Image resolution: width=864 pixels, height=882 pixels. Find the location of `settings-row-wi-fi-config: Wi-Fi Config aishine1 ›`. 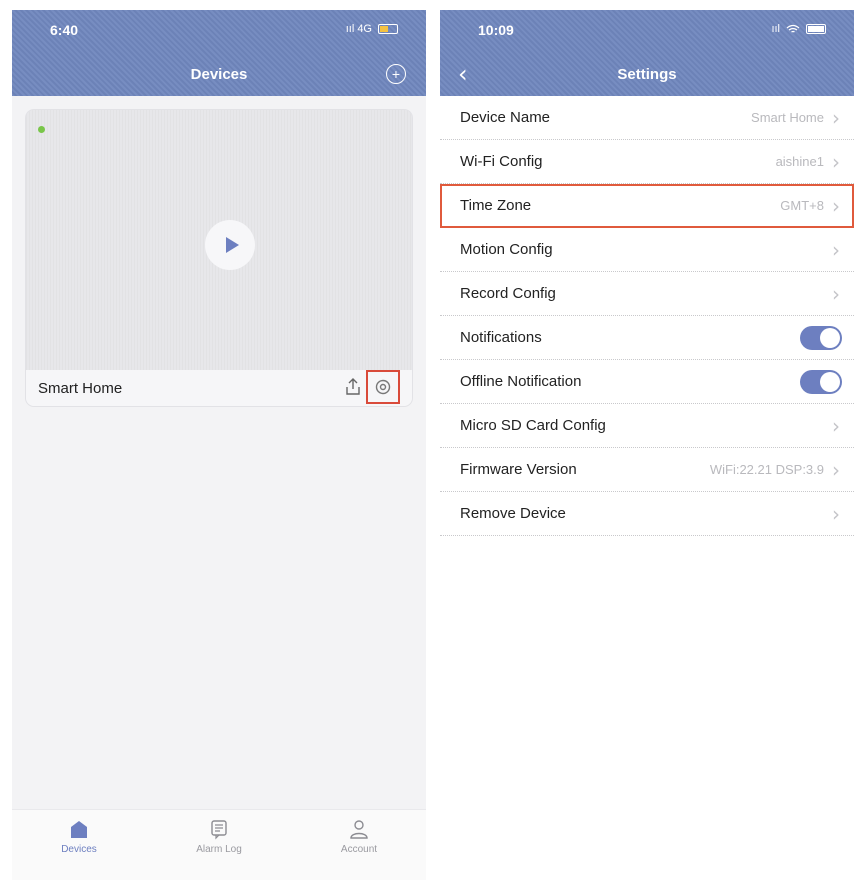

settings-row-wi-fi-config: Wi-Fi Config aishine1 › is located at coordinates (647, 162).